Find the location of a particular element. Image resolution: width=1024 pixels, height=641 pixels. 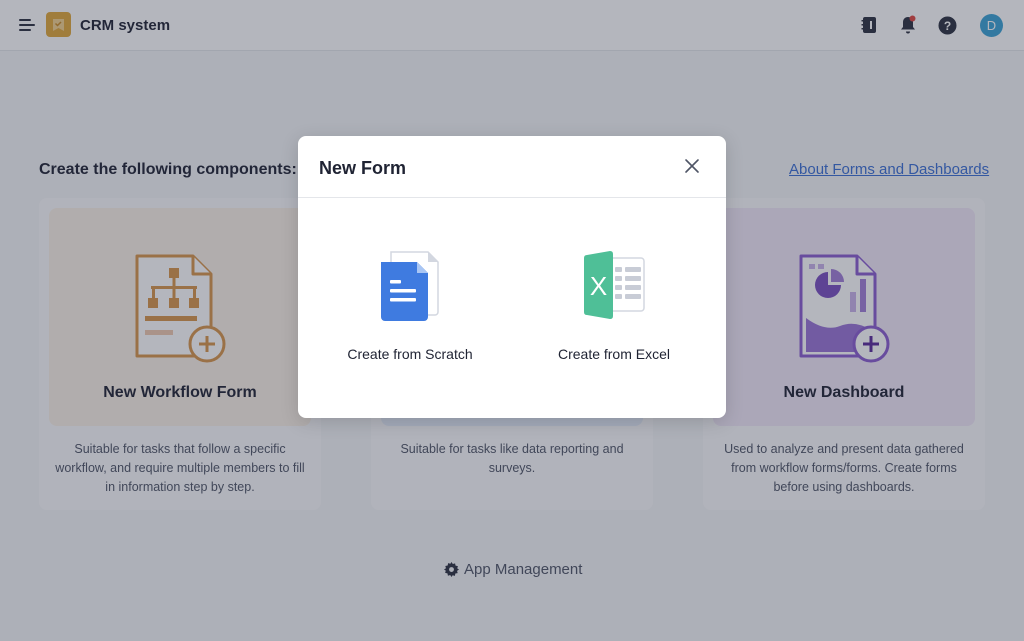

create-from-excel-option: X Create from Excel is located at coordinates (614, 306).